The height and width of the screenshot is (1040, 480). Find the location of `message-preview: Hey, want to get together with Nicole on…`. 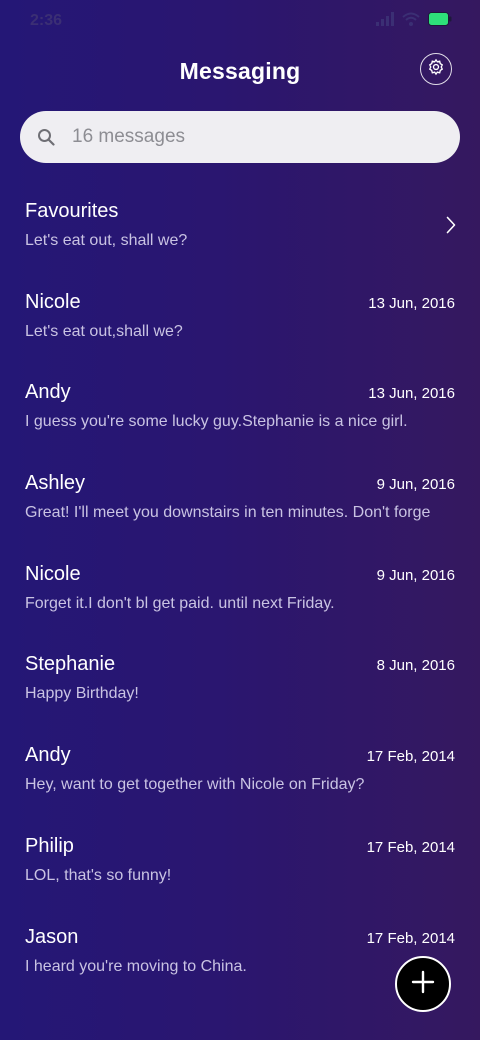

message-preview: Hey, want to get together with Nicole on… is located at coordinates (195, 785).